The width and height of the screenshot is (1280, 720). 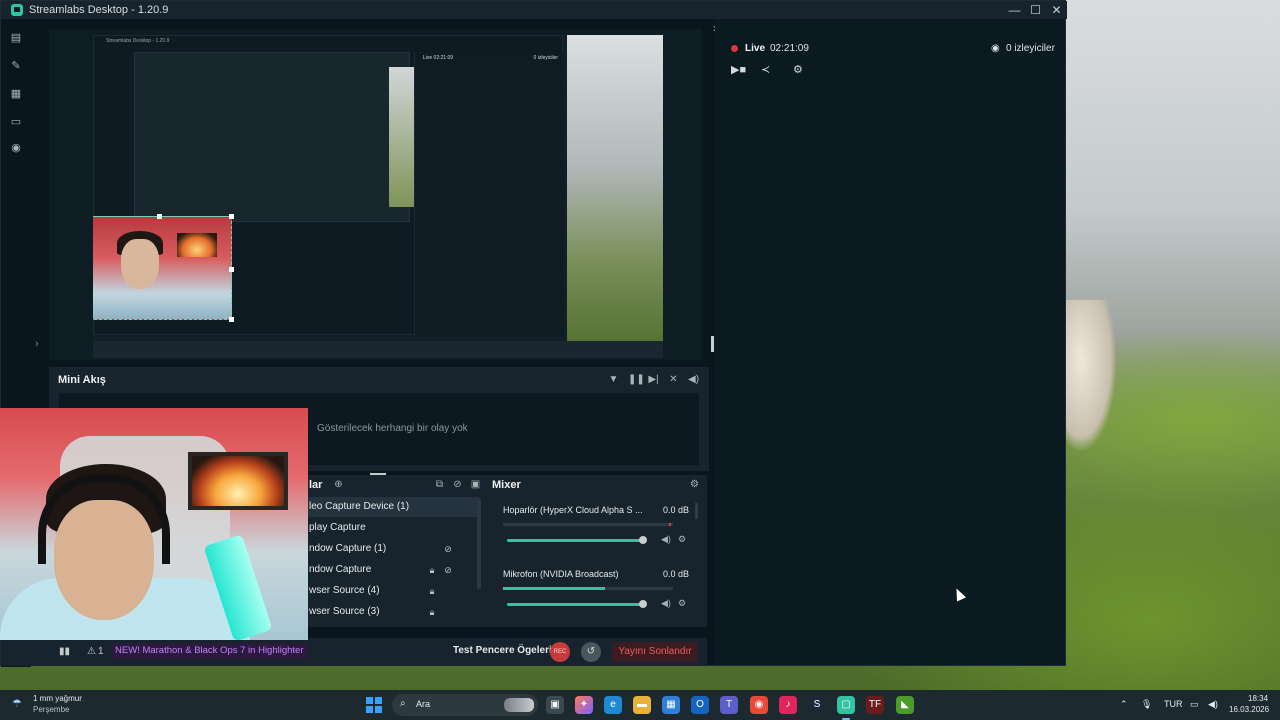 I want to click on mixer-scrollbar, so click(x=696, y=511).